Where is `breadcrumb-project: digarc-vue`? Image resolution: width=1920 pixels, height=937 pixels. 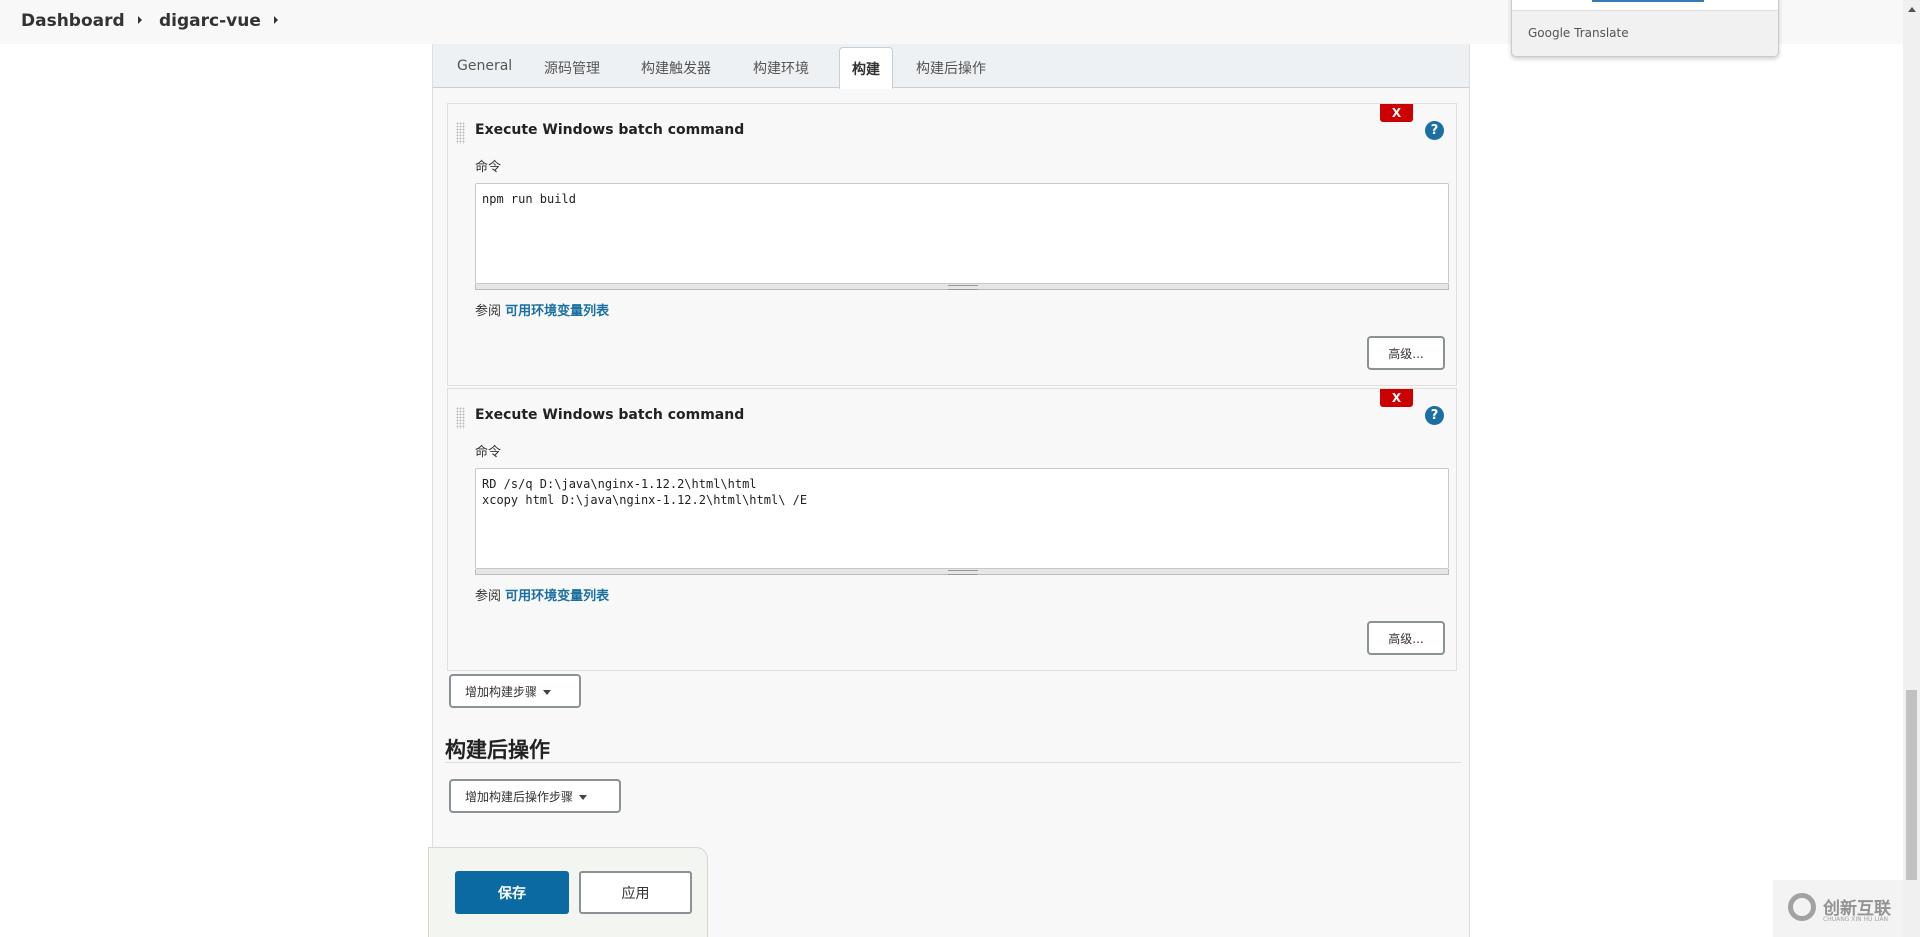 breadcrumb-project: digarc-vue is located at coordinates (210, 21).